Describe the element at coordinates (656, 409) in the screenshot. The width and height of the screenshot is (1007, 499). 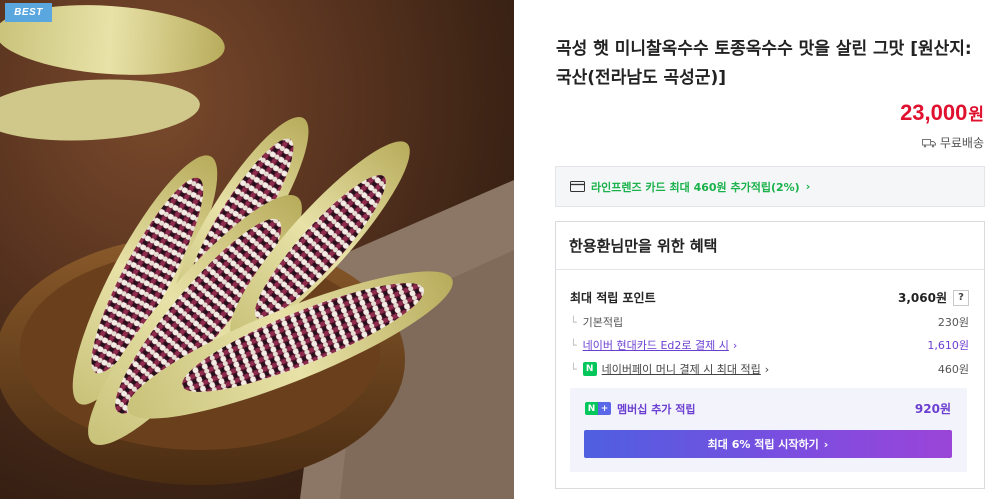
I see `membership-label: 멤버십 추가 적립` at that location.